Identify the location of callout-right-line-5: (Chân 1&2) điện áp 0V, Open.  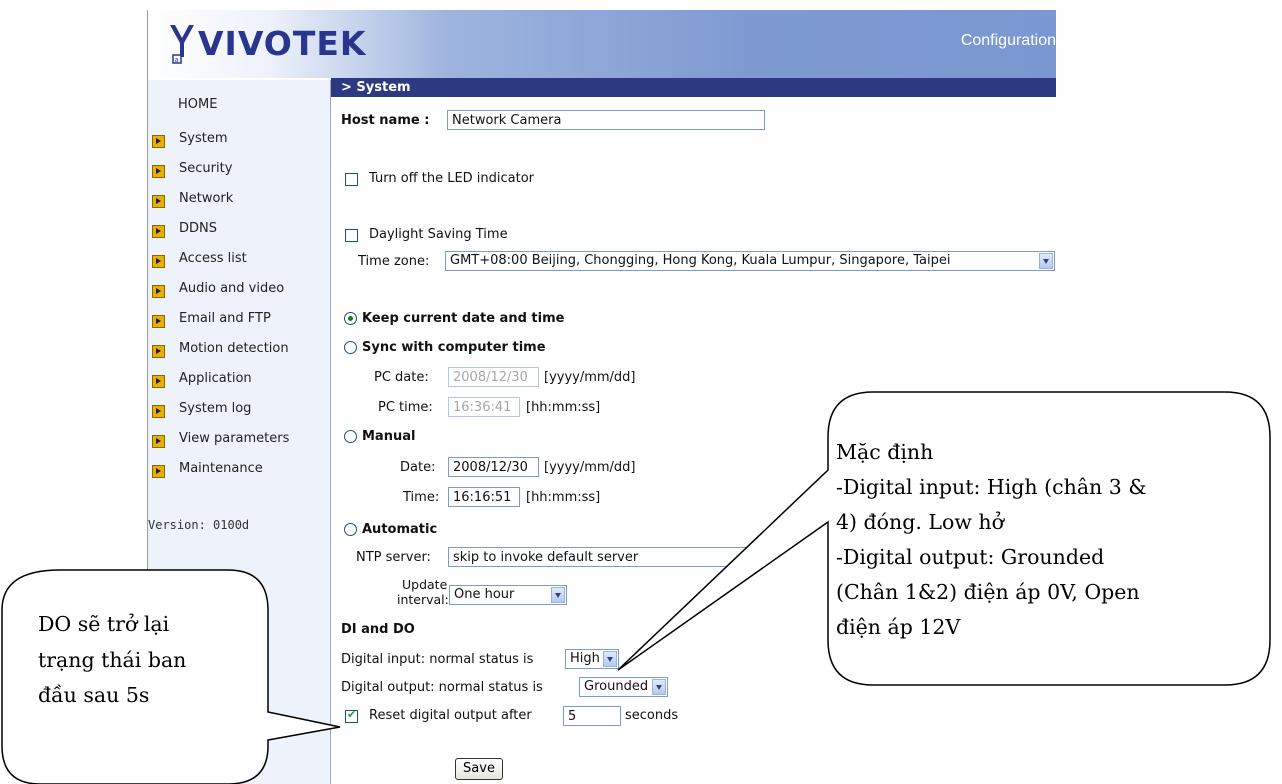
(988, 592).